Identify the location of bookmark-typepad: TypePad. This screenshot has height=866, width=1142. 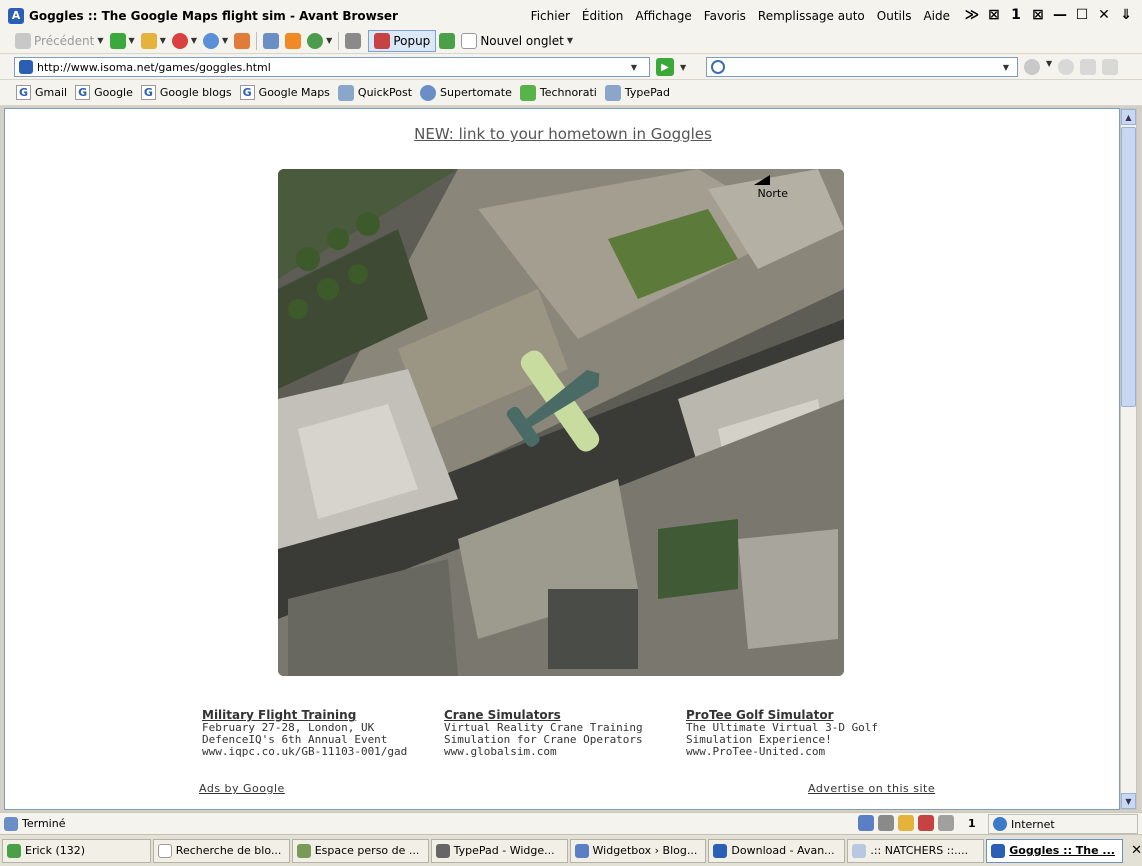
(637, 92).